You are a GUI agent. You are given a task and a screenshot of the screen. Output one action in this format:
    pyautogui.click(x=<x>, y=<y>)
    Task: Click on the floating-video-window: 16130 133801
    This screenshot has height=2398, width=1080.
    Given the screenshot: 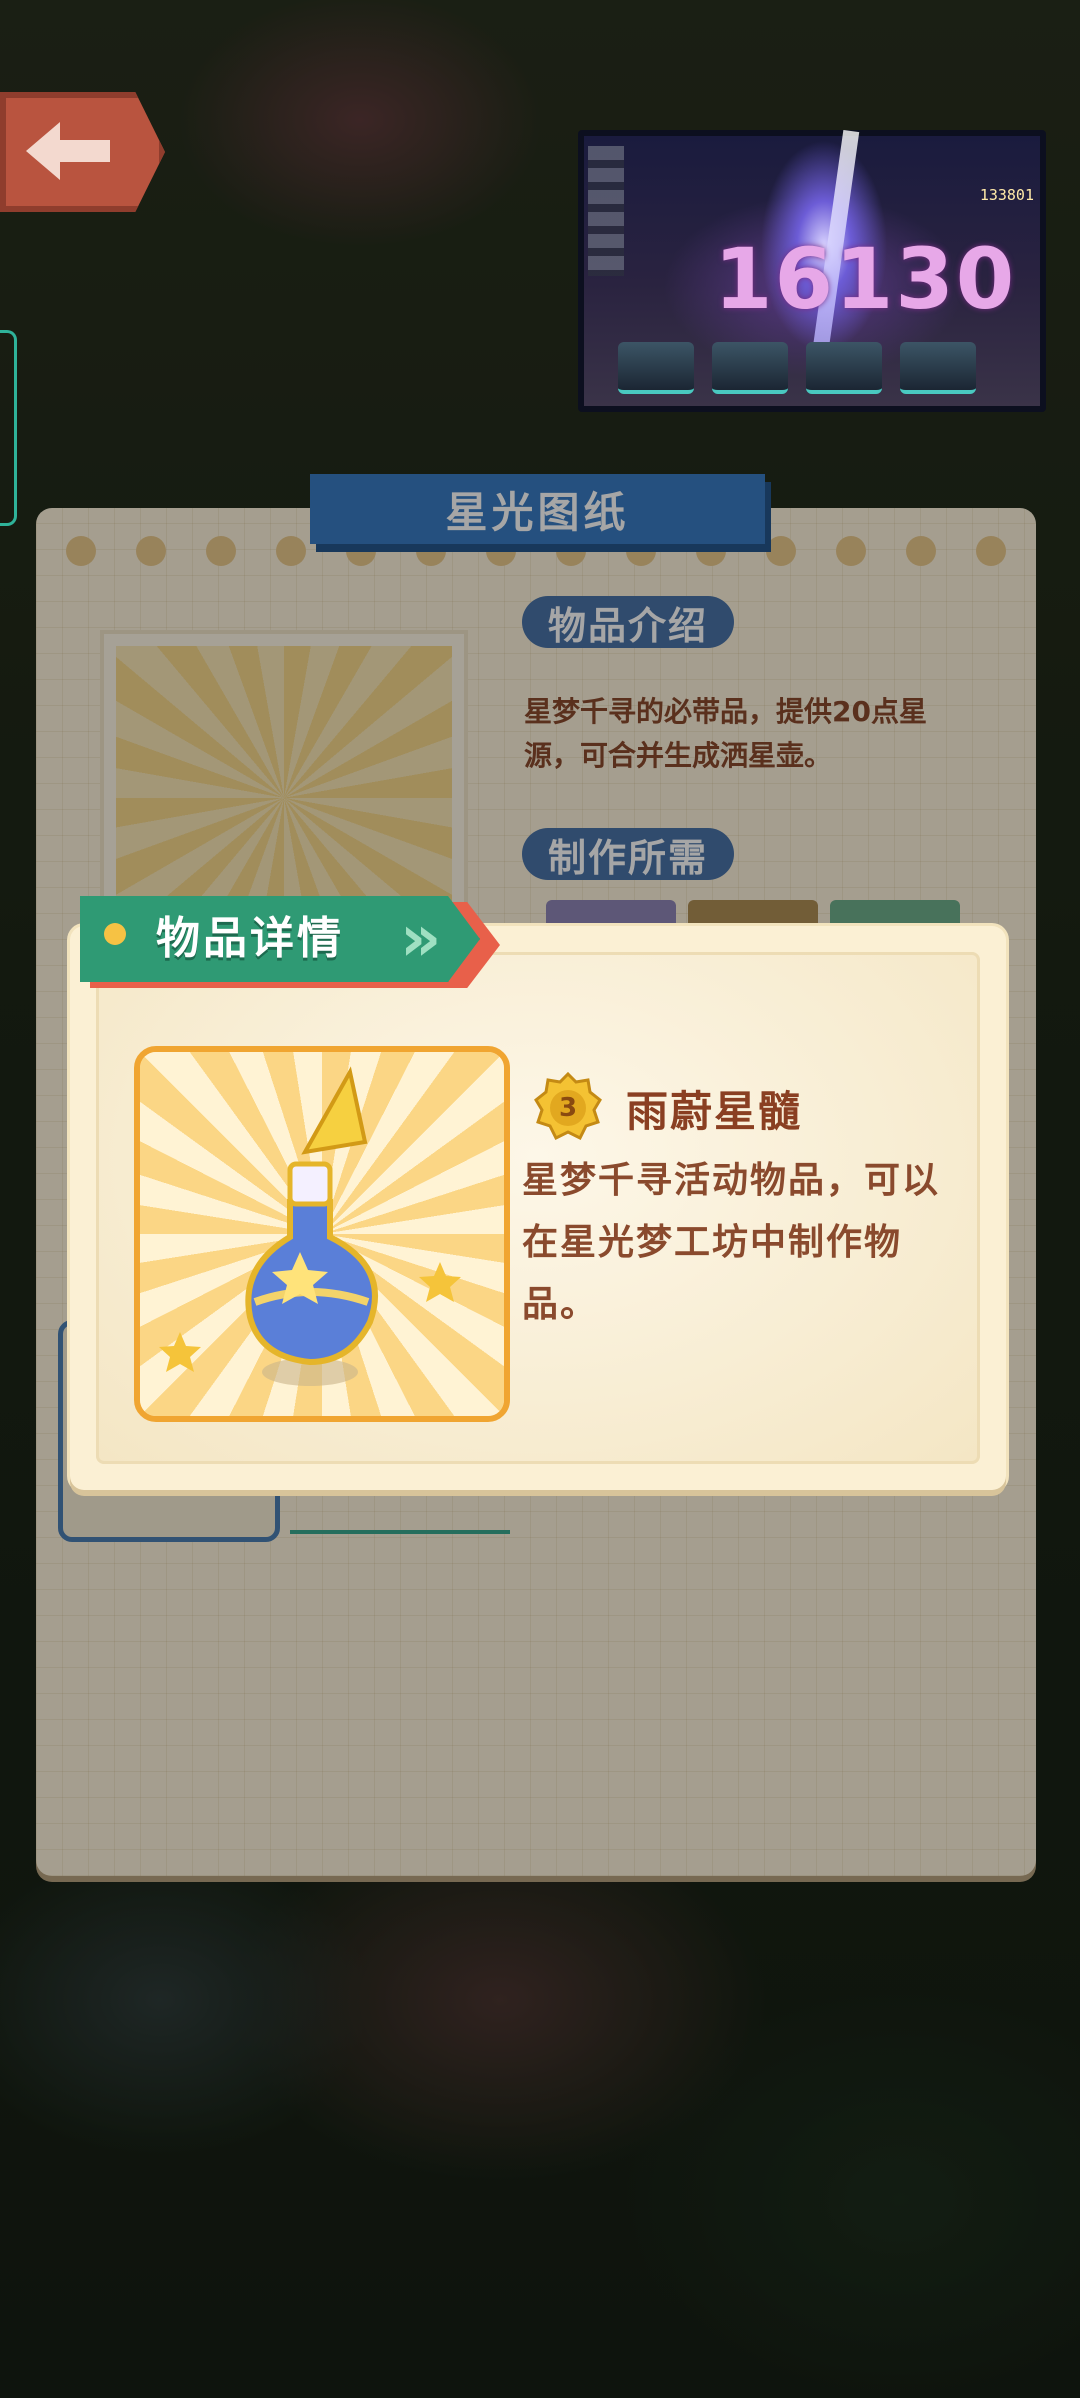 What is the action you would take?
    pyautogui.click(x=812, y=271)
    